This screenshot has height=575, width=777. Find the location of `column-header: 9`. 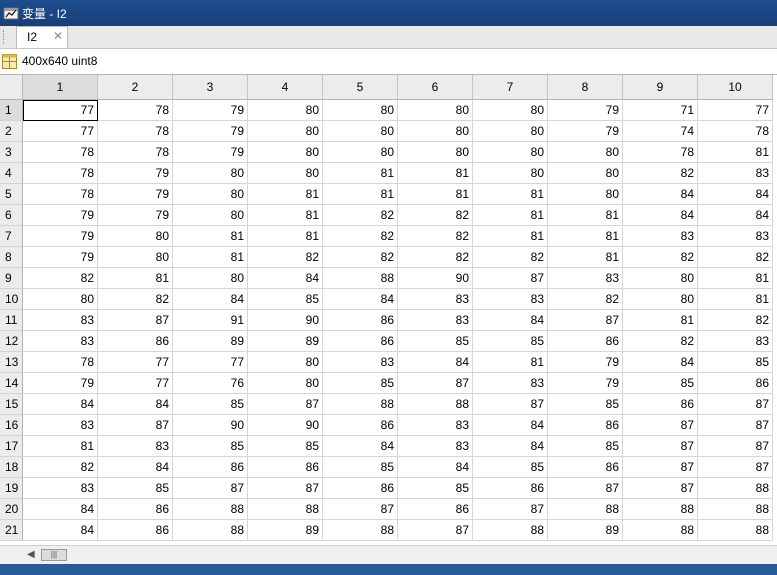

column-header: 9 is located at coordinates (660, 87).